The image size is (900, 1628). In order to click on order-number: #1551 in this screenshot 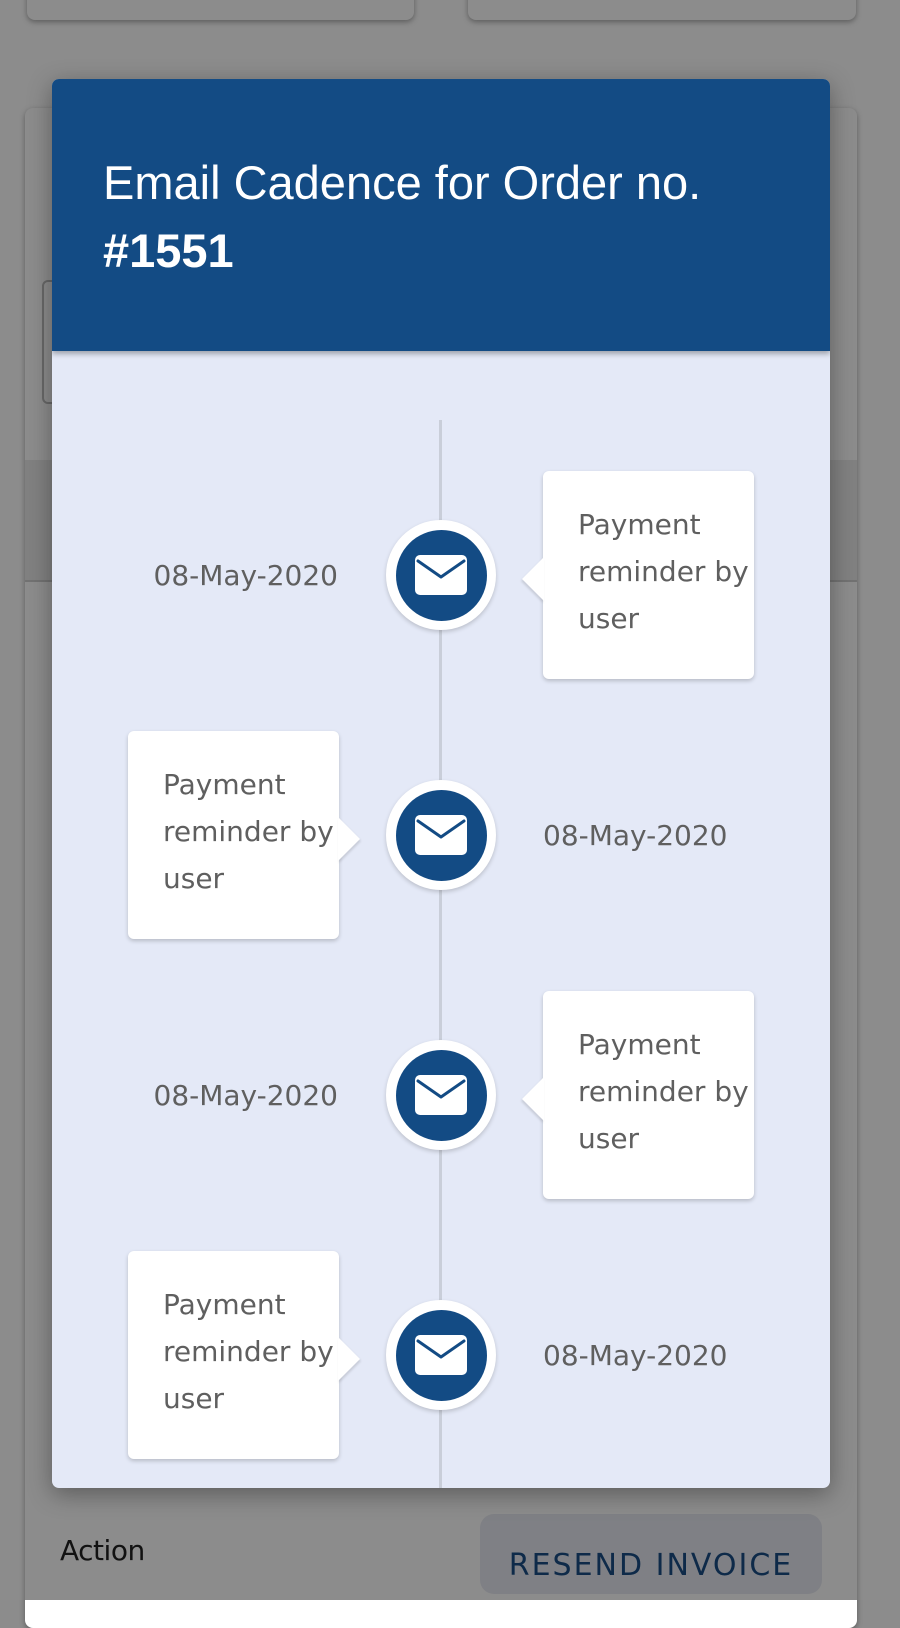, I will do `click(168, 250)`.